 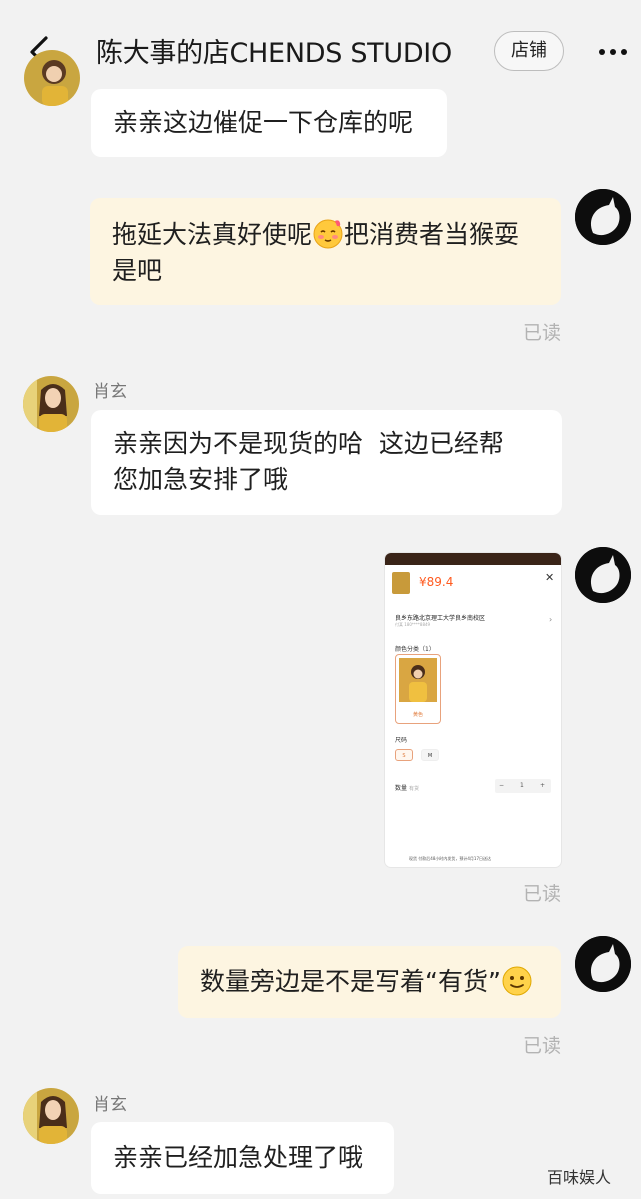 I want to click on message-text-line2: 是吧, so click(x=137, y=270).